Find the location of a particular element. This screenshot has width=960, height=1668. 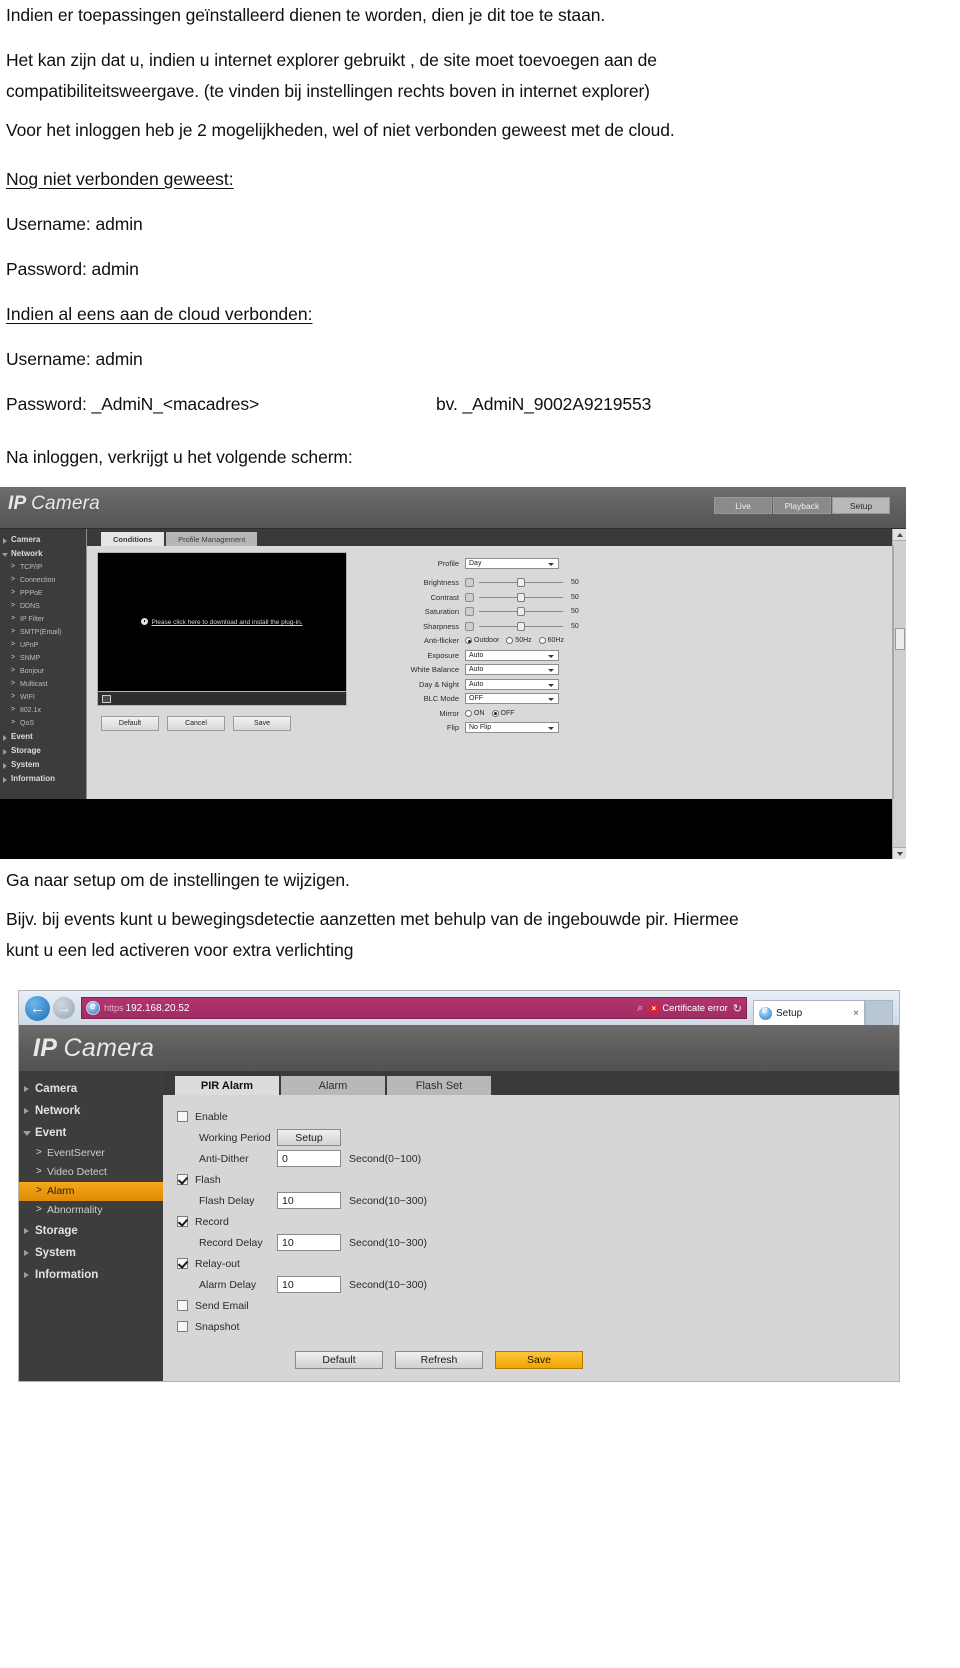

shot1-sidebar-smtp-email: SMTP(Email) is located at coordinates (43, 632).